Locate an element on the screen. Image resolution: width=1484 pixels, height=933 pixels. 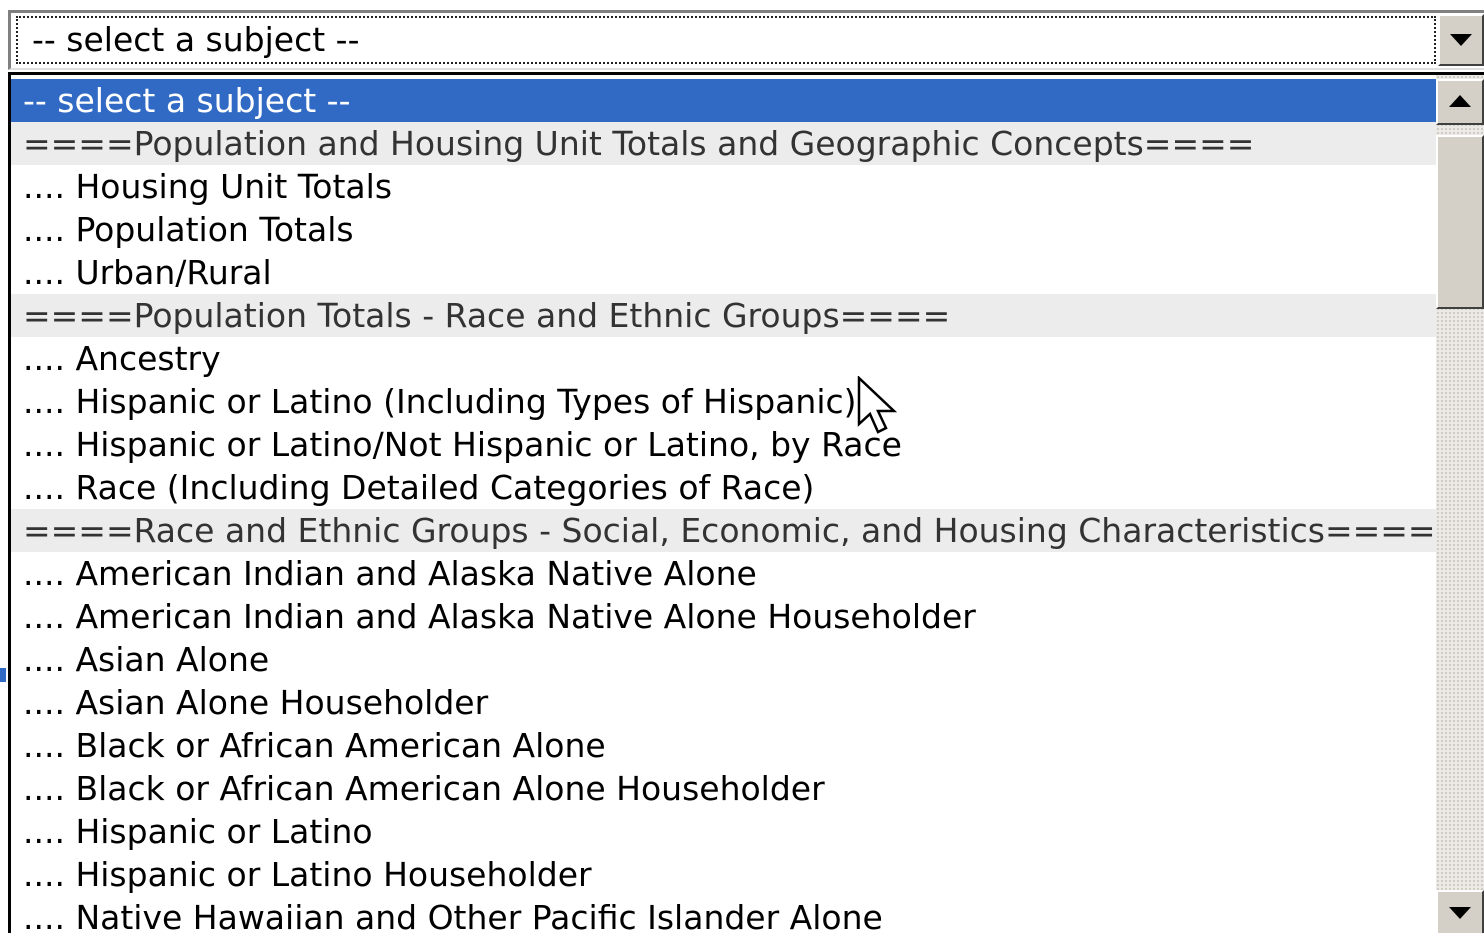
subject-select-dropdown-button is located at coordinates (1461, 40).